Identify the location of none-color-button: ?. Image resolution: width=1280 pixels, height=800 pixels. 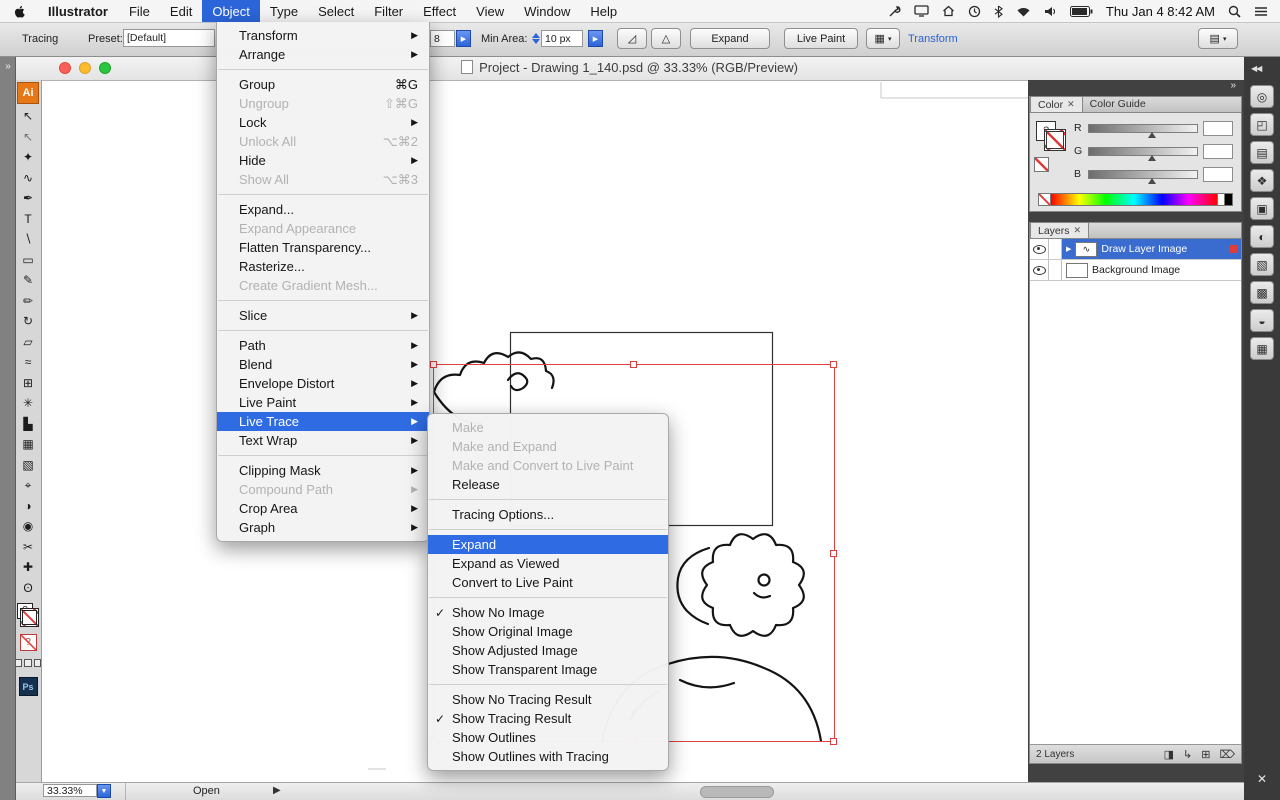
(28, 642).